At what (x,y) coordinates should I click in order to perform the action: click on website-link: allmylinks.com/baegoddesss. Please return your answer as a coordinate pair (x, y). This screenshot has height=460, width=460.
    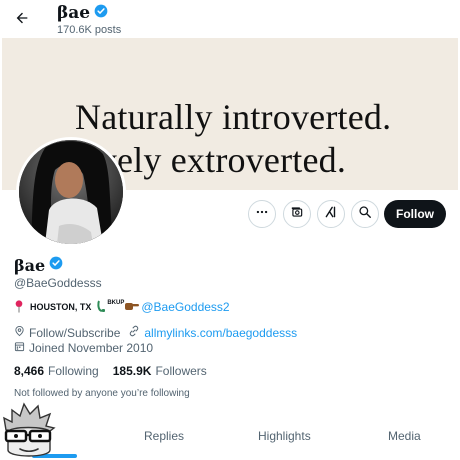
    Looking at the image, I should click on (220, 333).